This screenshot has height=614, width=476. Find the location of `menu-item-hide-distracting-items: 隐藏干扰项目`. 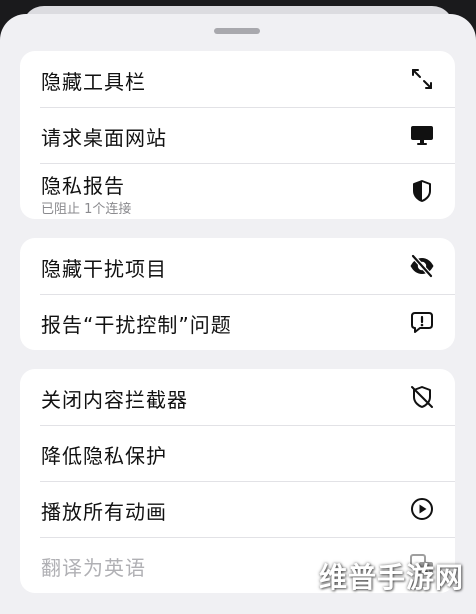

menu-item-hide-distracting-items: 隐藏干扰项目 is located at coordinates (237, 266).